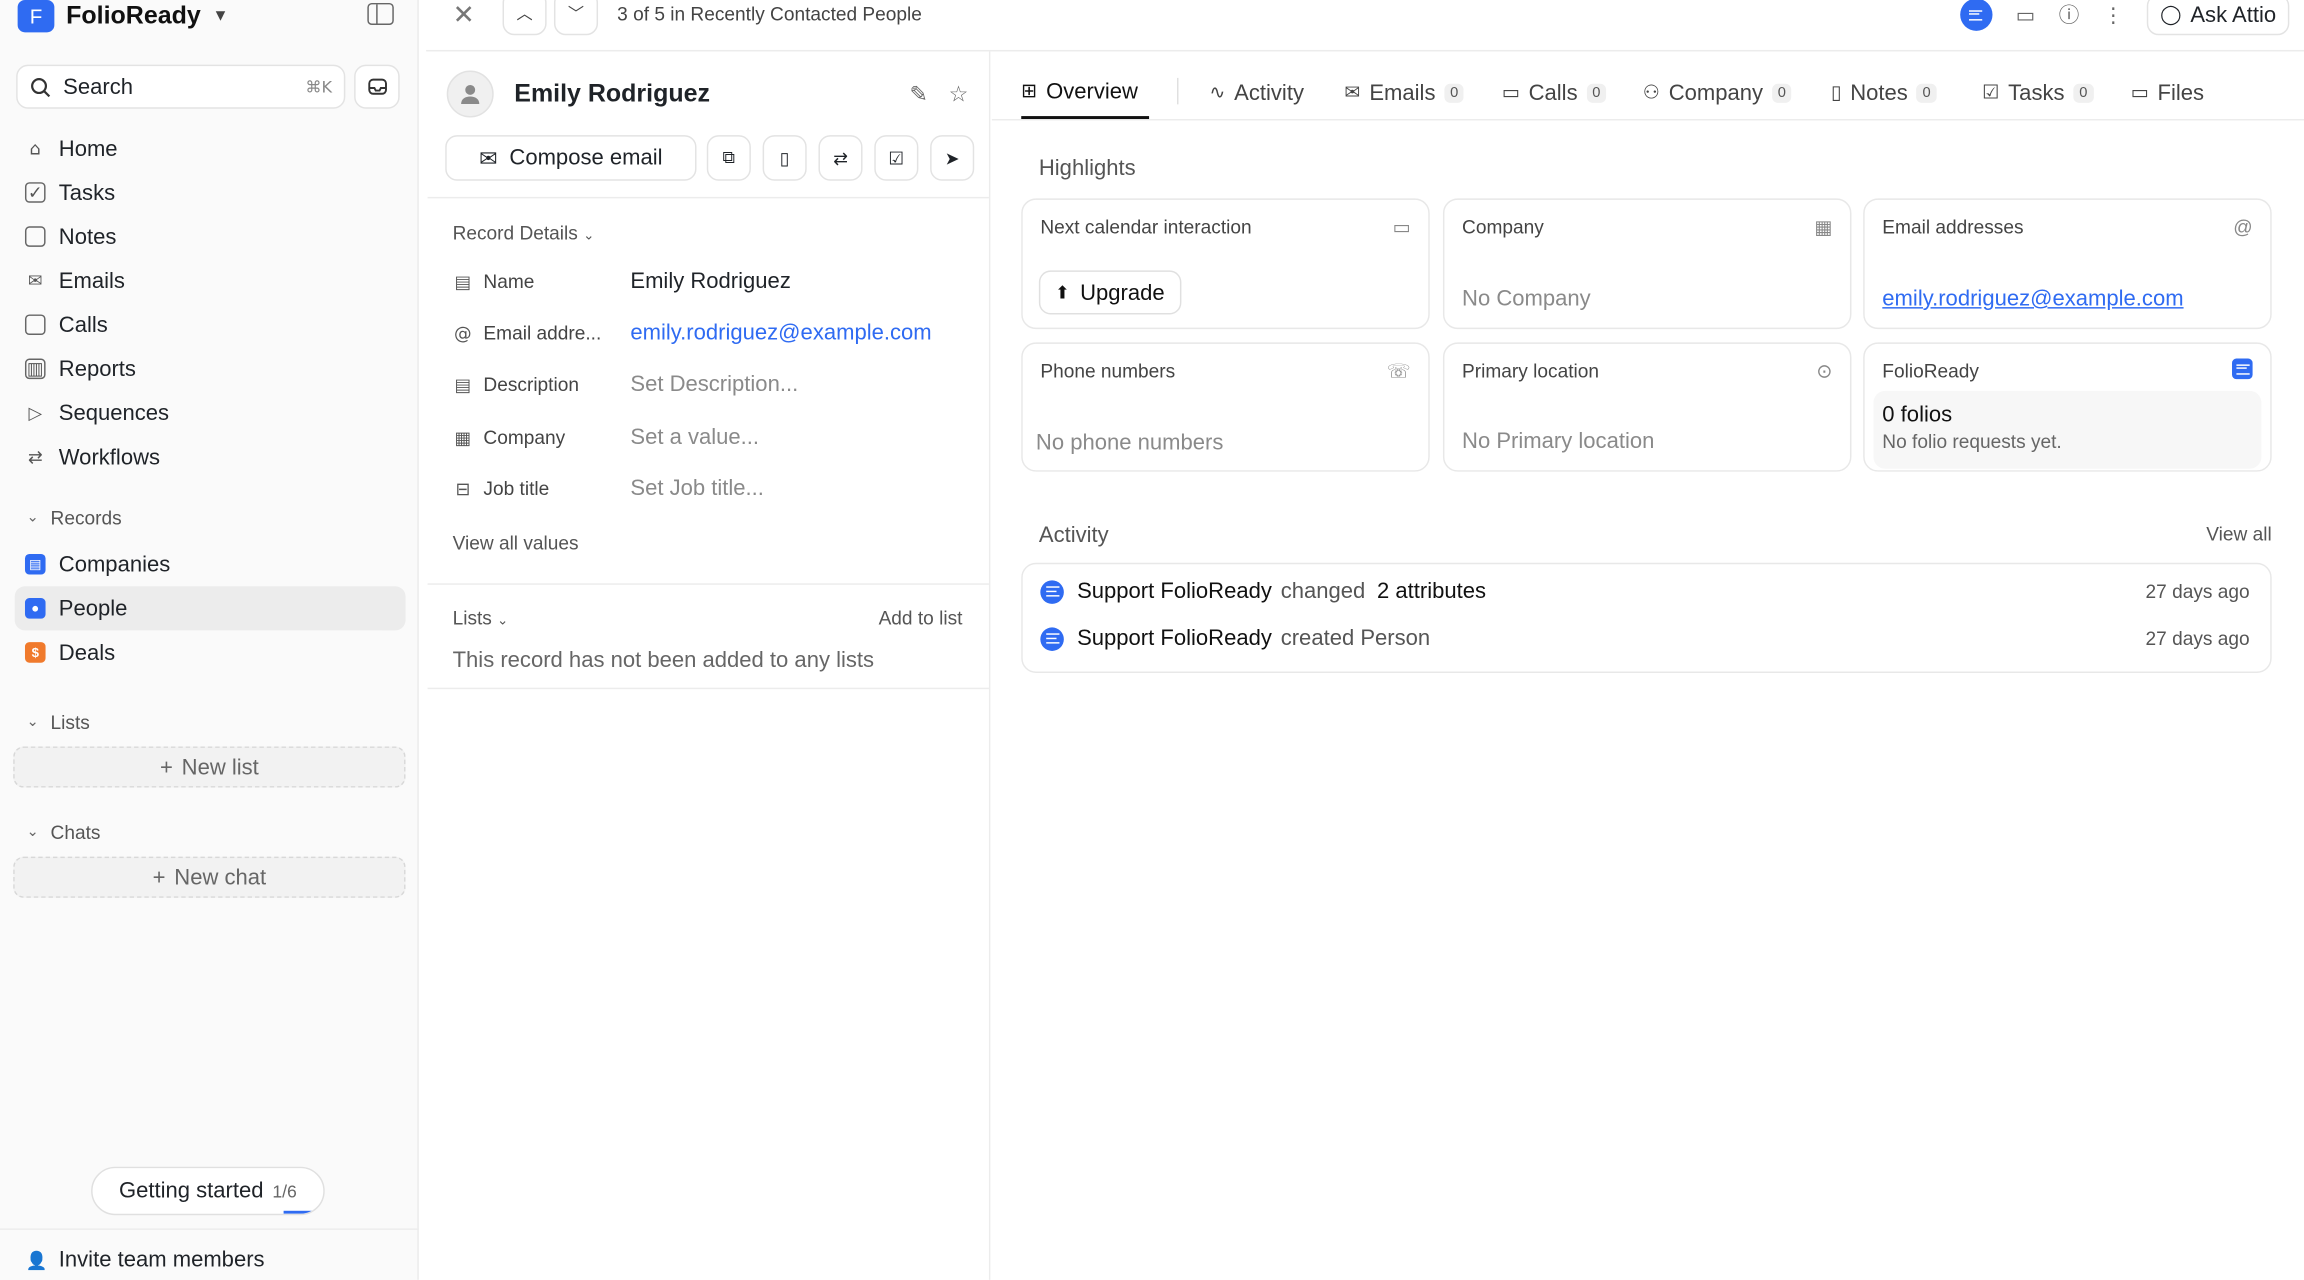 This screenshot has height=1280, width=2304. What do you see at coordinates (2167, 92) in the screenshot?
I see `tab-files: ▭ Files` at bounding box center [2167, 92].